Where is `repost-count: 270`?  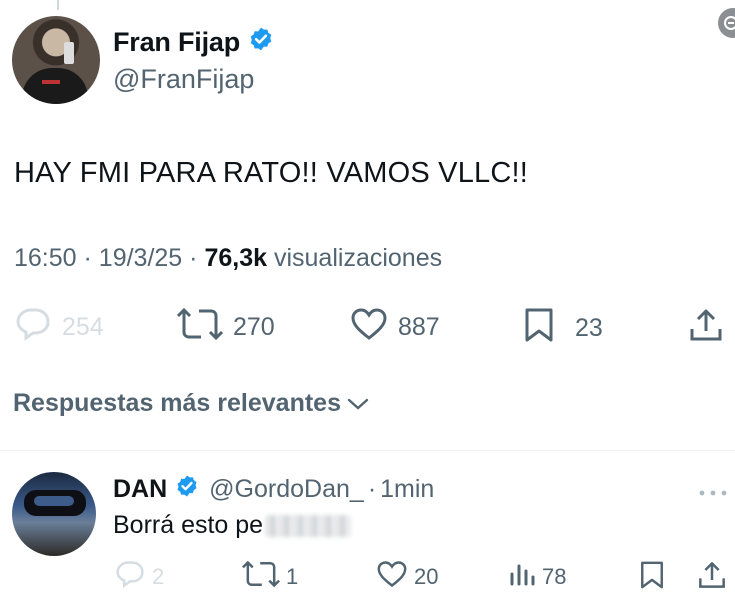
repost-count: 270 is located at coordinates (254, 327).